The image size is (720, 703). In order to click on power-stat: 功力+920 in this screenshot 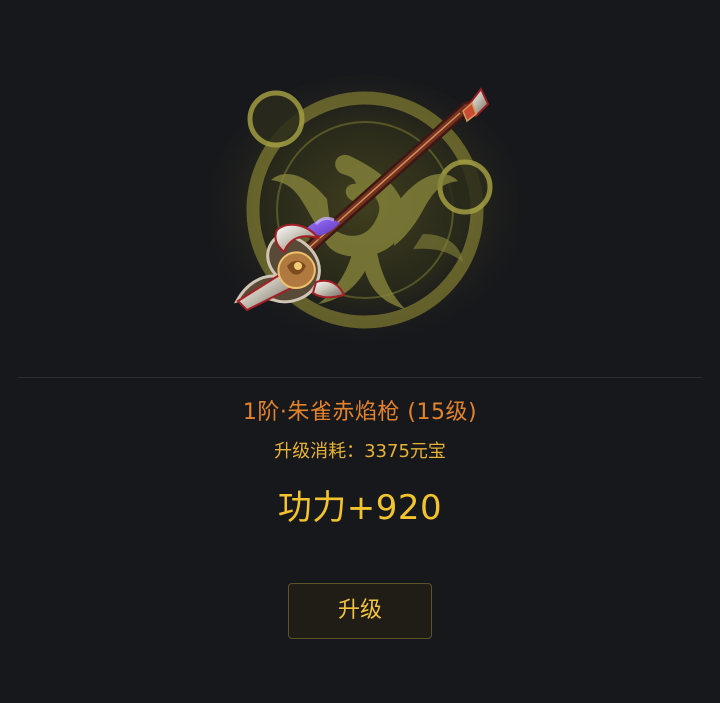, I will do `click(360, 508)`.